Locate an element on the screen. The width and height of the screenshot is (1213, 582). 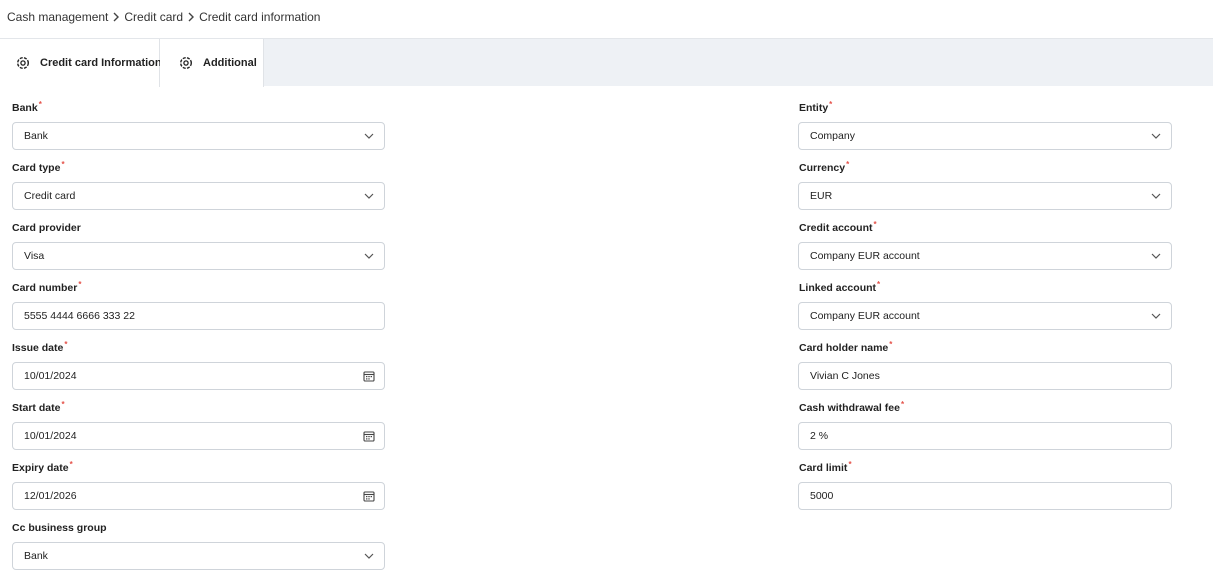
card-provider-label: Card provider is located at coordinates (46, 228).